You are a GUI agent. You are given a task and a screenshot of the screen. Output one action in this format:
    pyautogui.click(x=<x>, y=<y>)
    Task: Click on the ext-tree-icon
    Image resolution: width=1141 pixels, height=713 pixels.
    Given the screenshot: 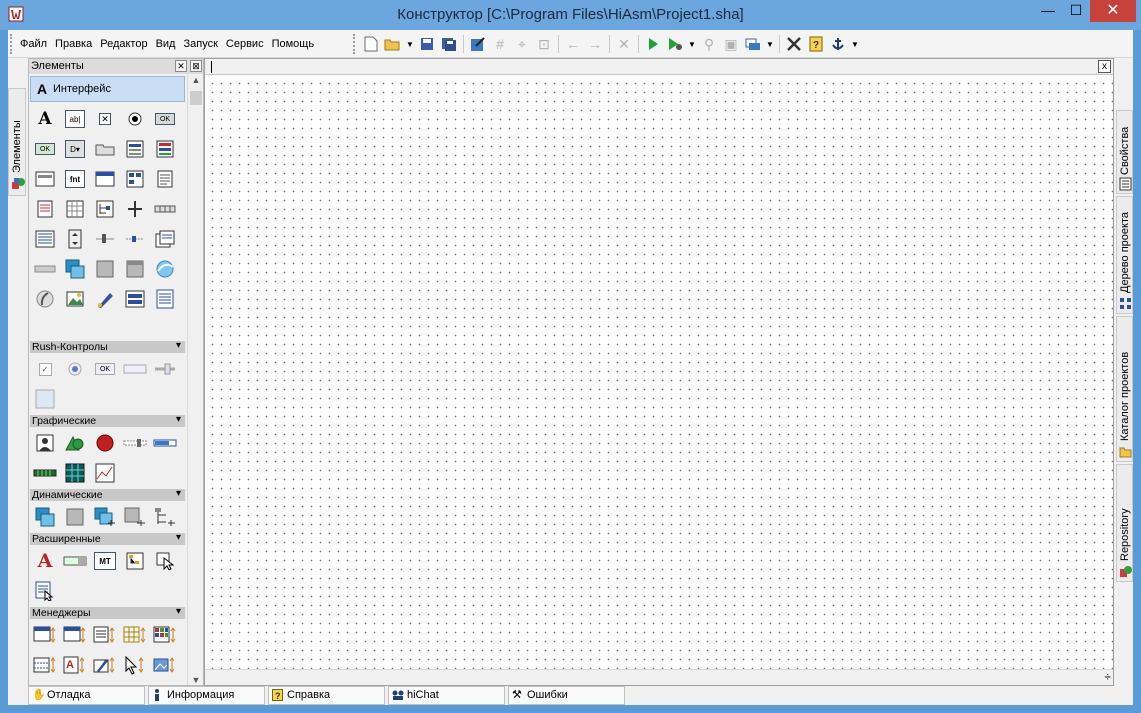 What is the action you would take?
    pyautogui.click(x=135, y=561)
    